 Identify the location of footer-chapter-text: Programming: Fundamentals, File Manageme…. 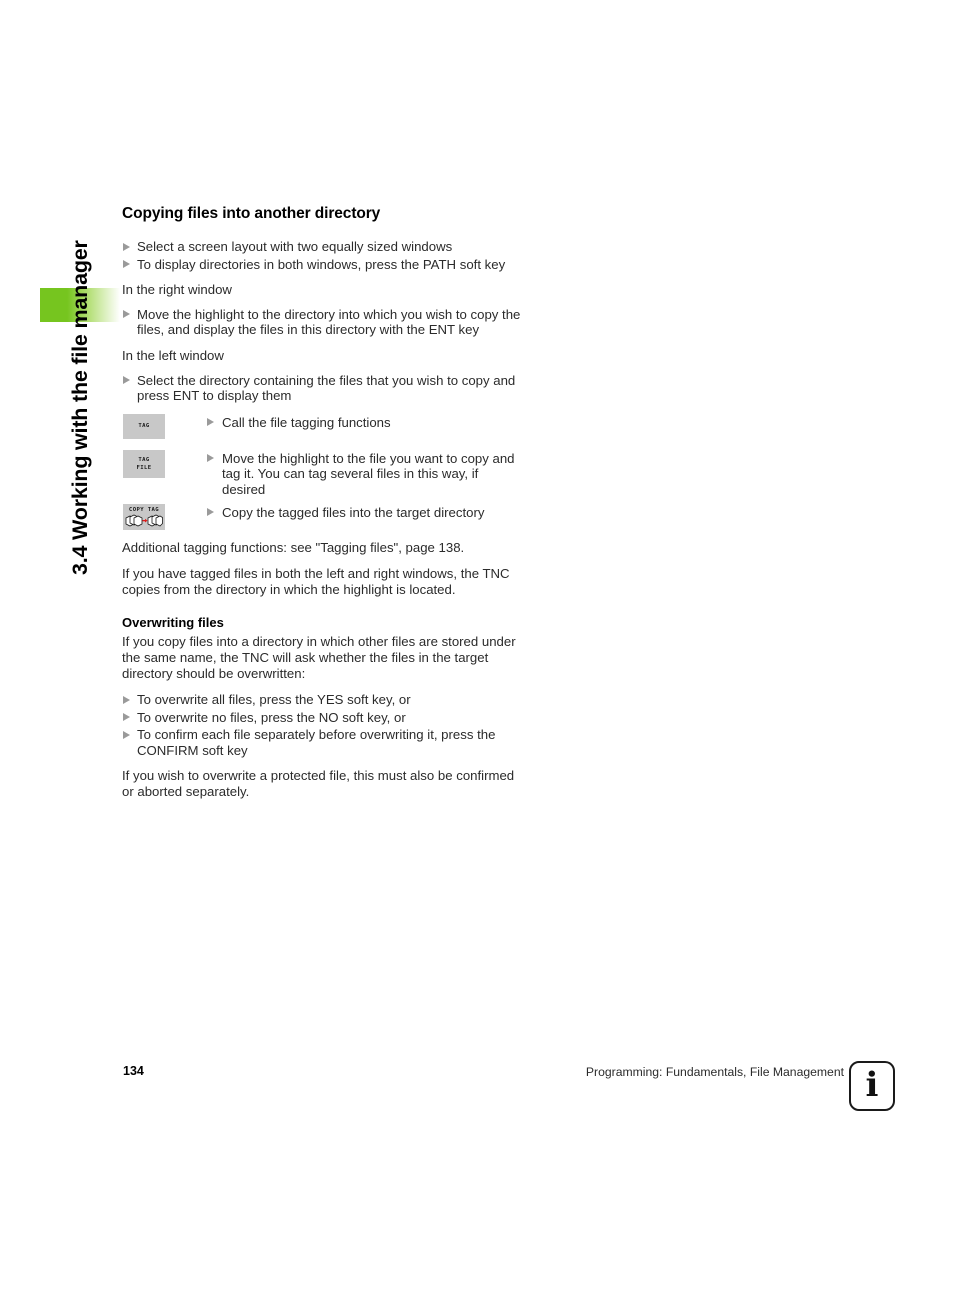
(714, 1072).